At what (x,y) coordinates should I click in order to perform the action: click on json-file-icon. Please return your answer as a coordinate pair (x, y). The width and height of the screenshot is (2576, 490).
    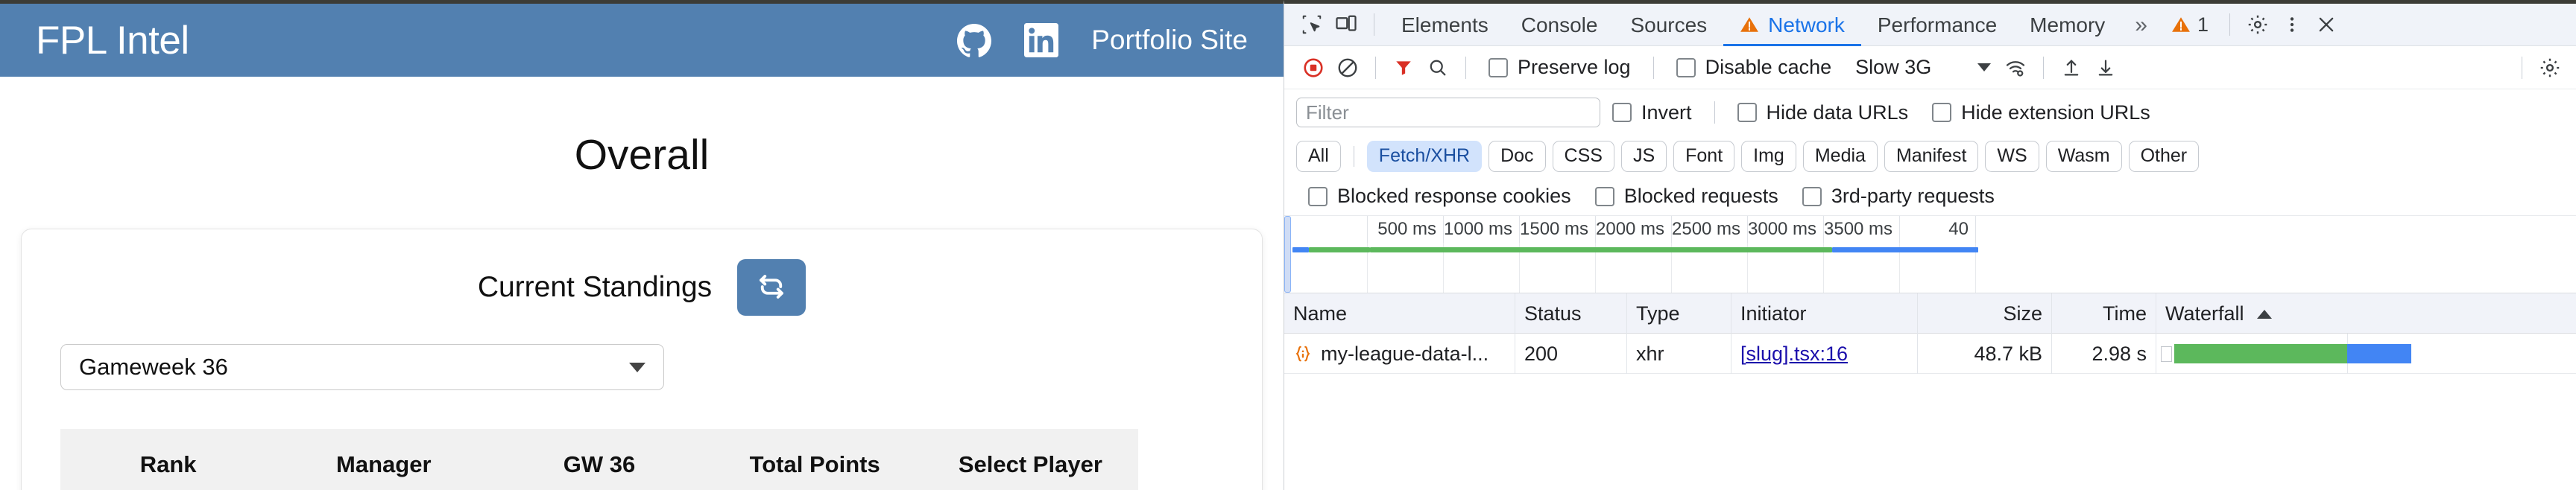
    Looking at the image, I should click on (1302, 353).